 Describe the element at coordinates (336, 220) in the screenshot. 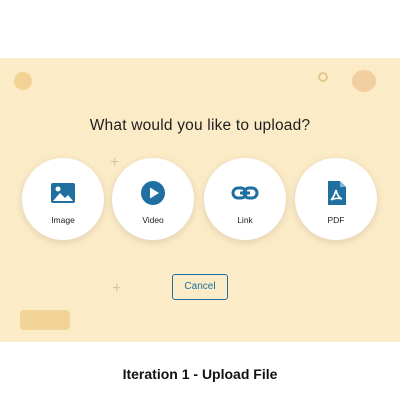

I see `option-label: PDF` at that location.